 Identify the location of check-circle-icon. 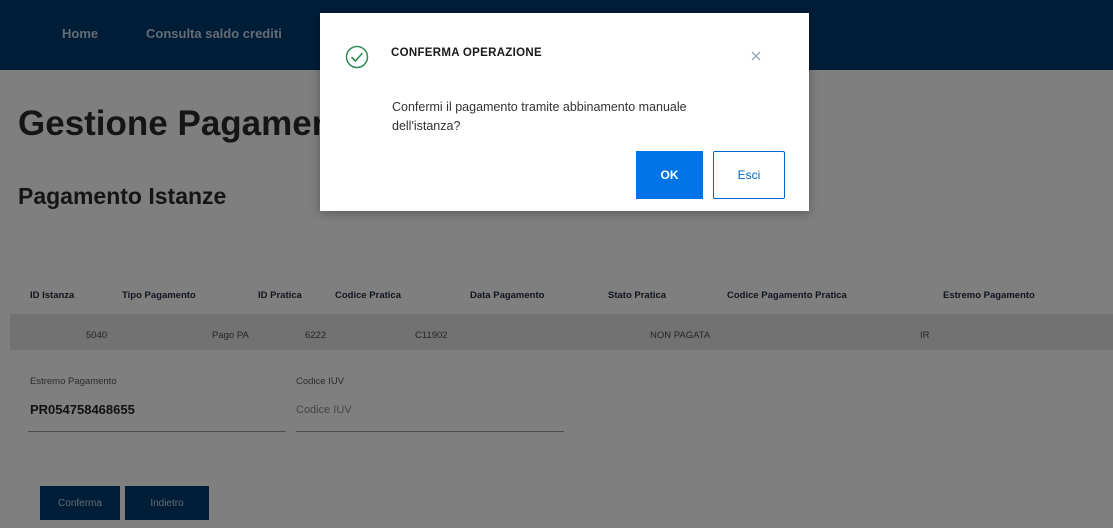
(357, 57).